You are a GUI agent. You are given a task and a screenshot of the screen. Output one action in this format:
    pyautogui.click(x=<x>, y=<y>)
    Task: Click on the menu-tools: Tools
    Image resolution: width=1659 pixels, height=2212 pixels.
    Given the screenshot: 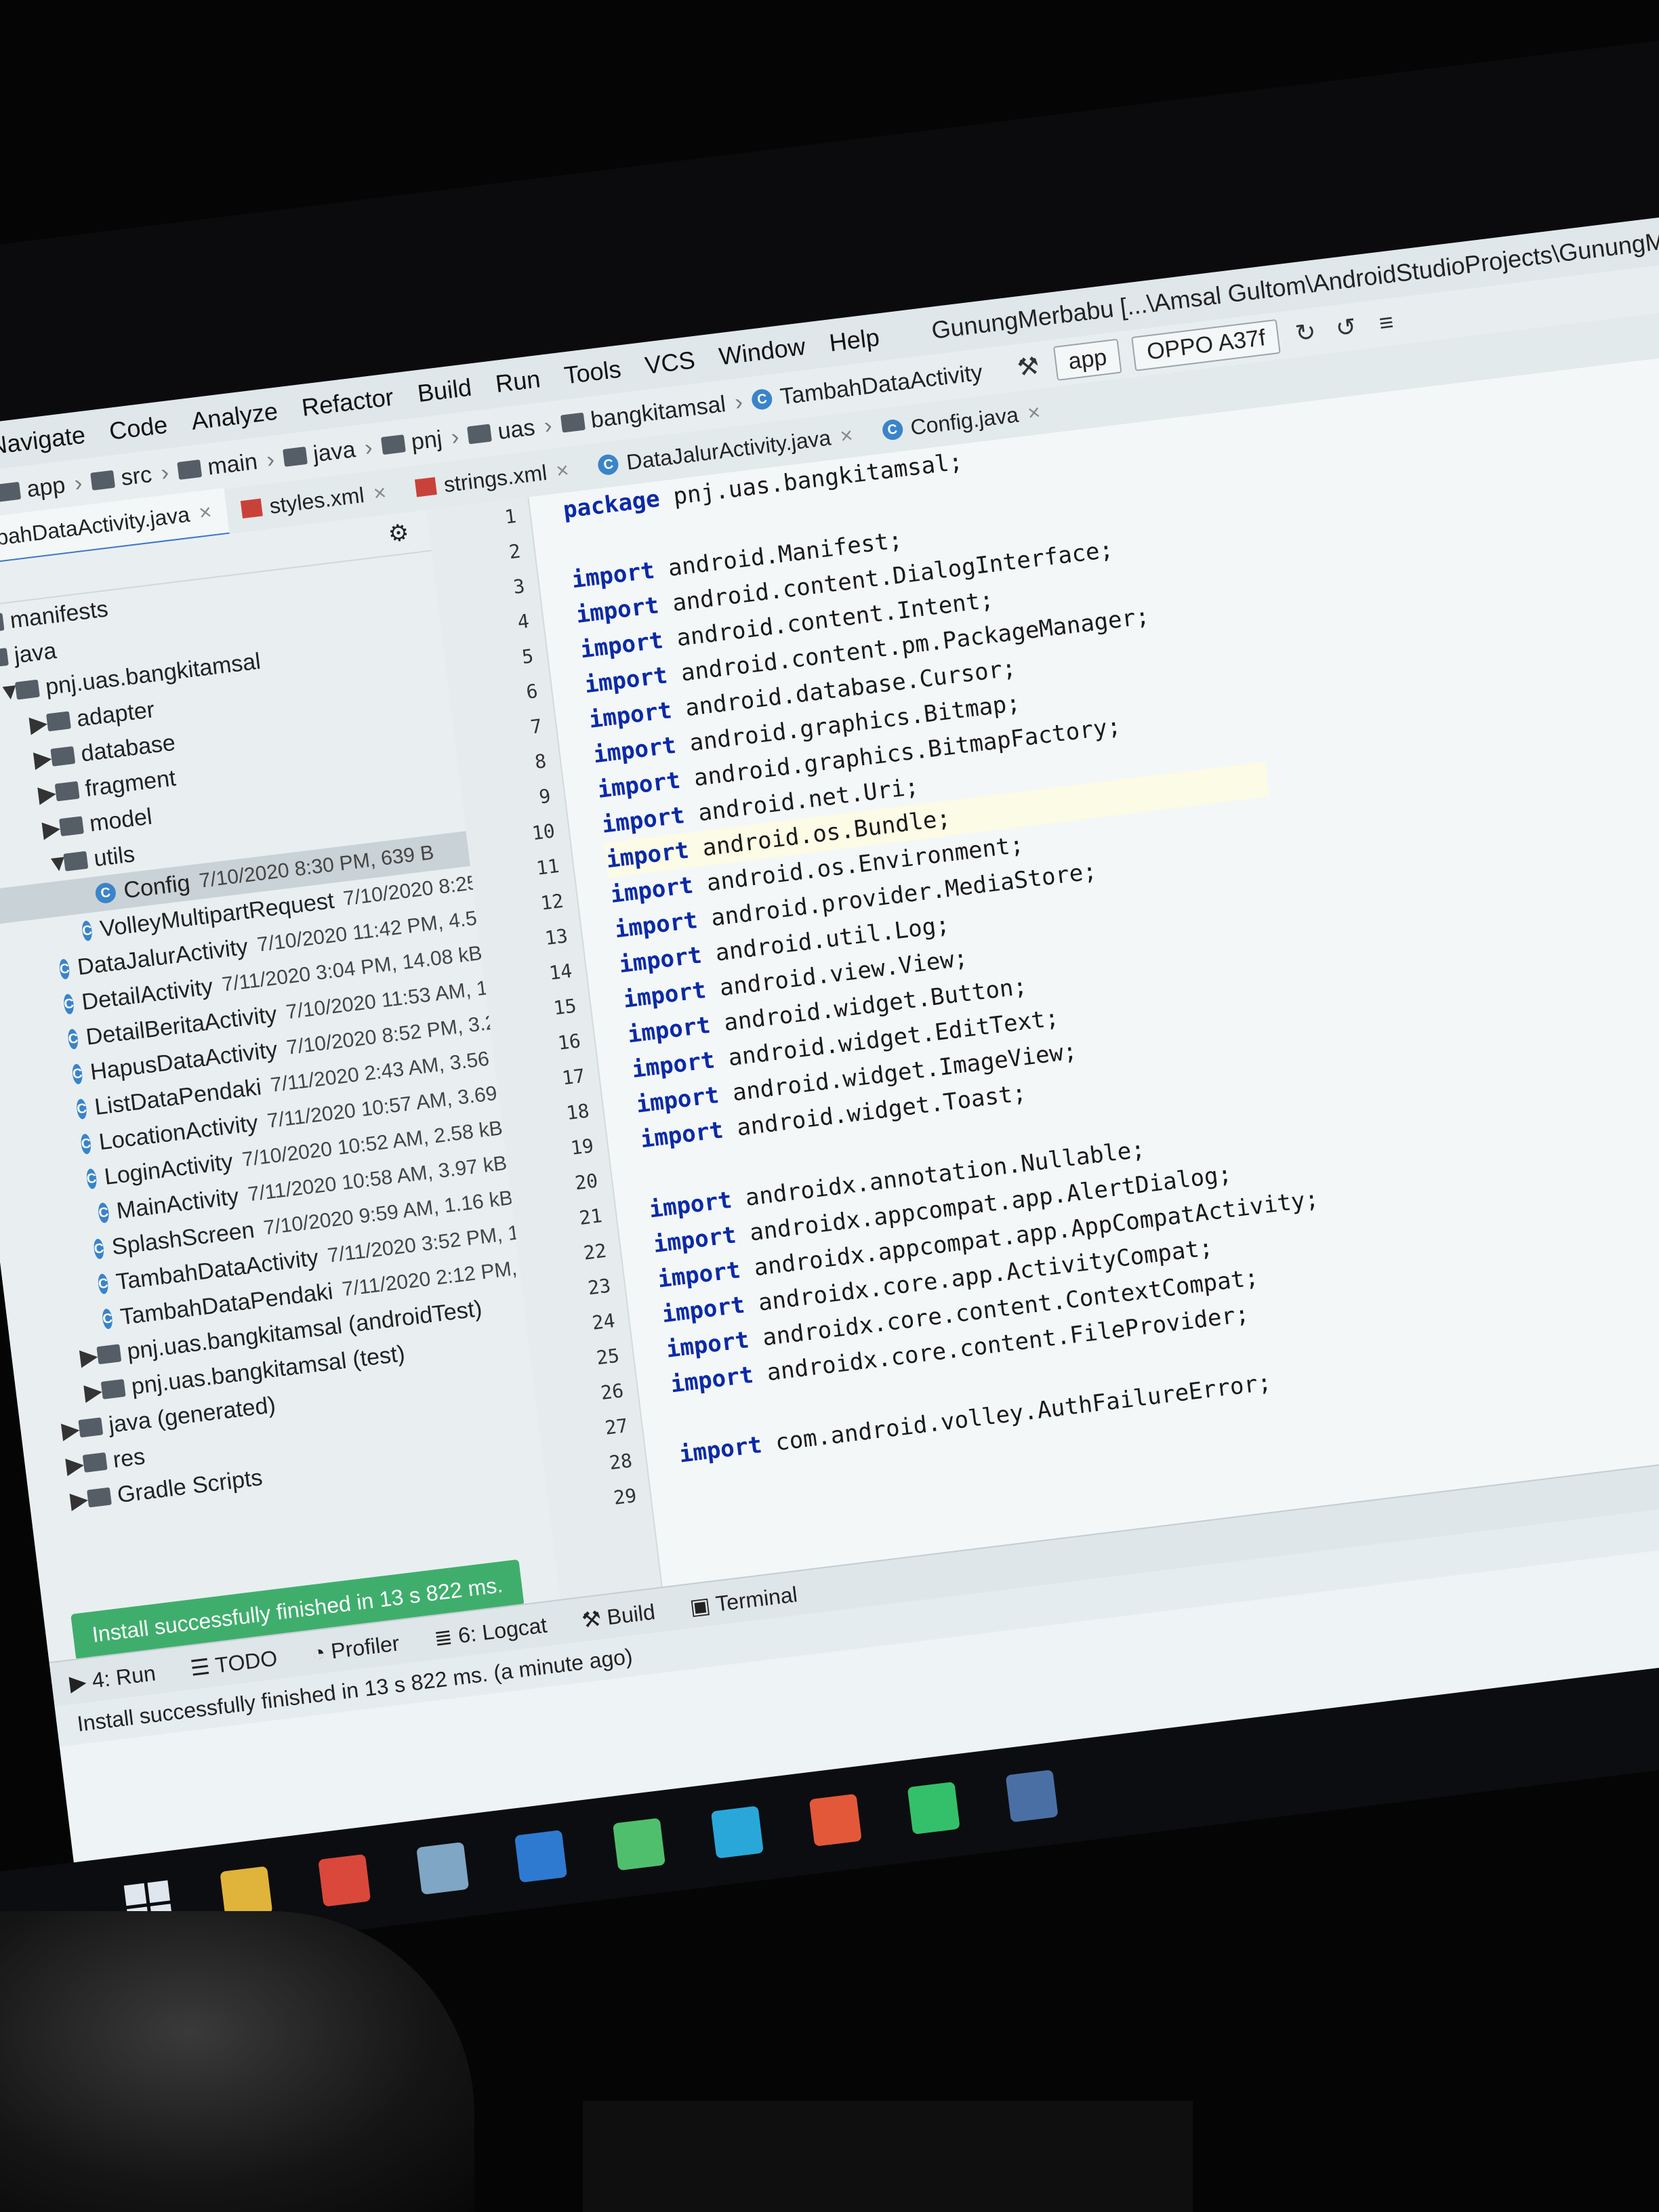 What is the action you would take?
    pyautogui.click(x=593, y=372)
    